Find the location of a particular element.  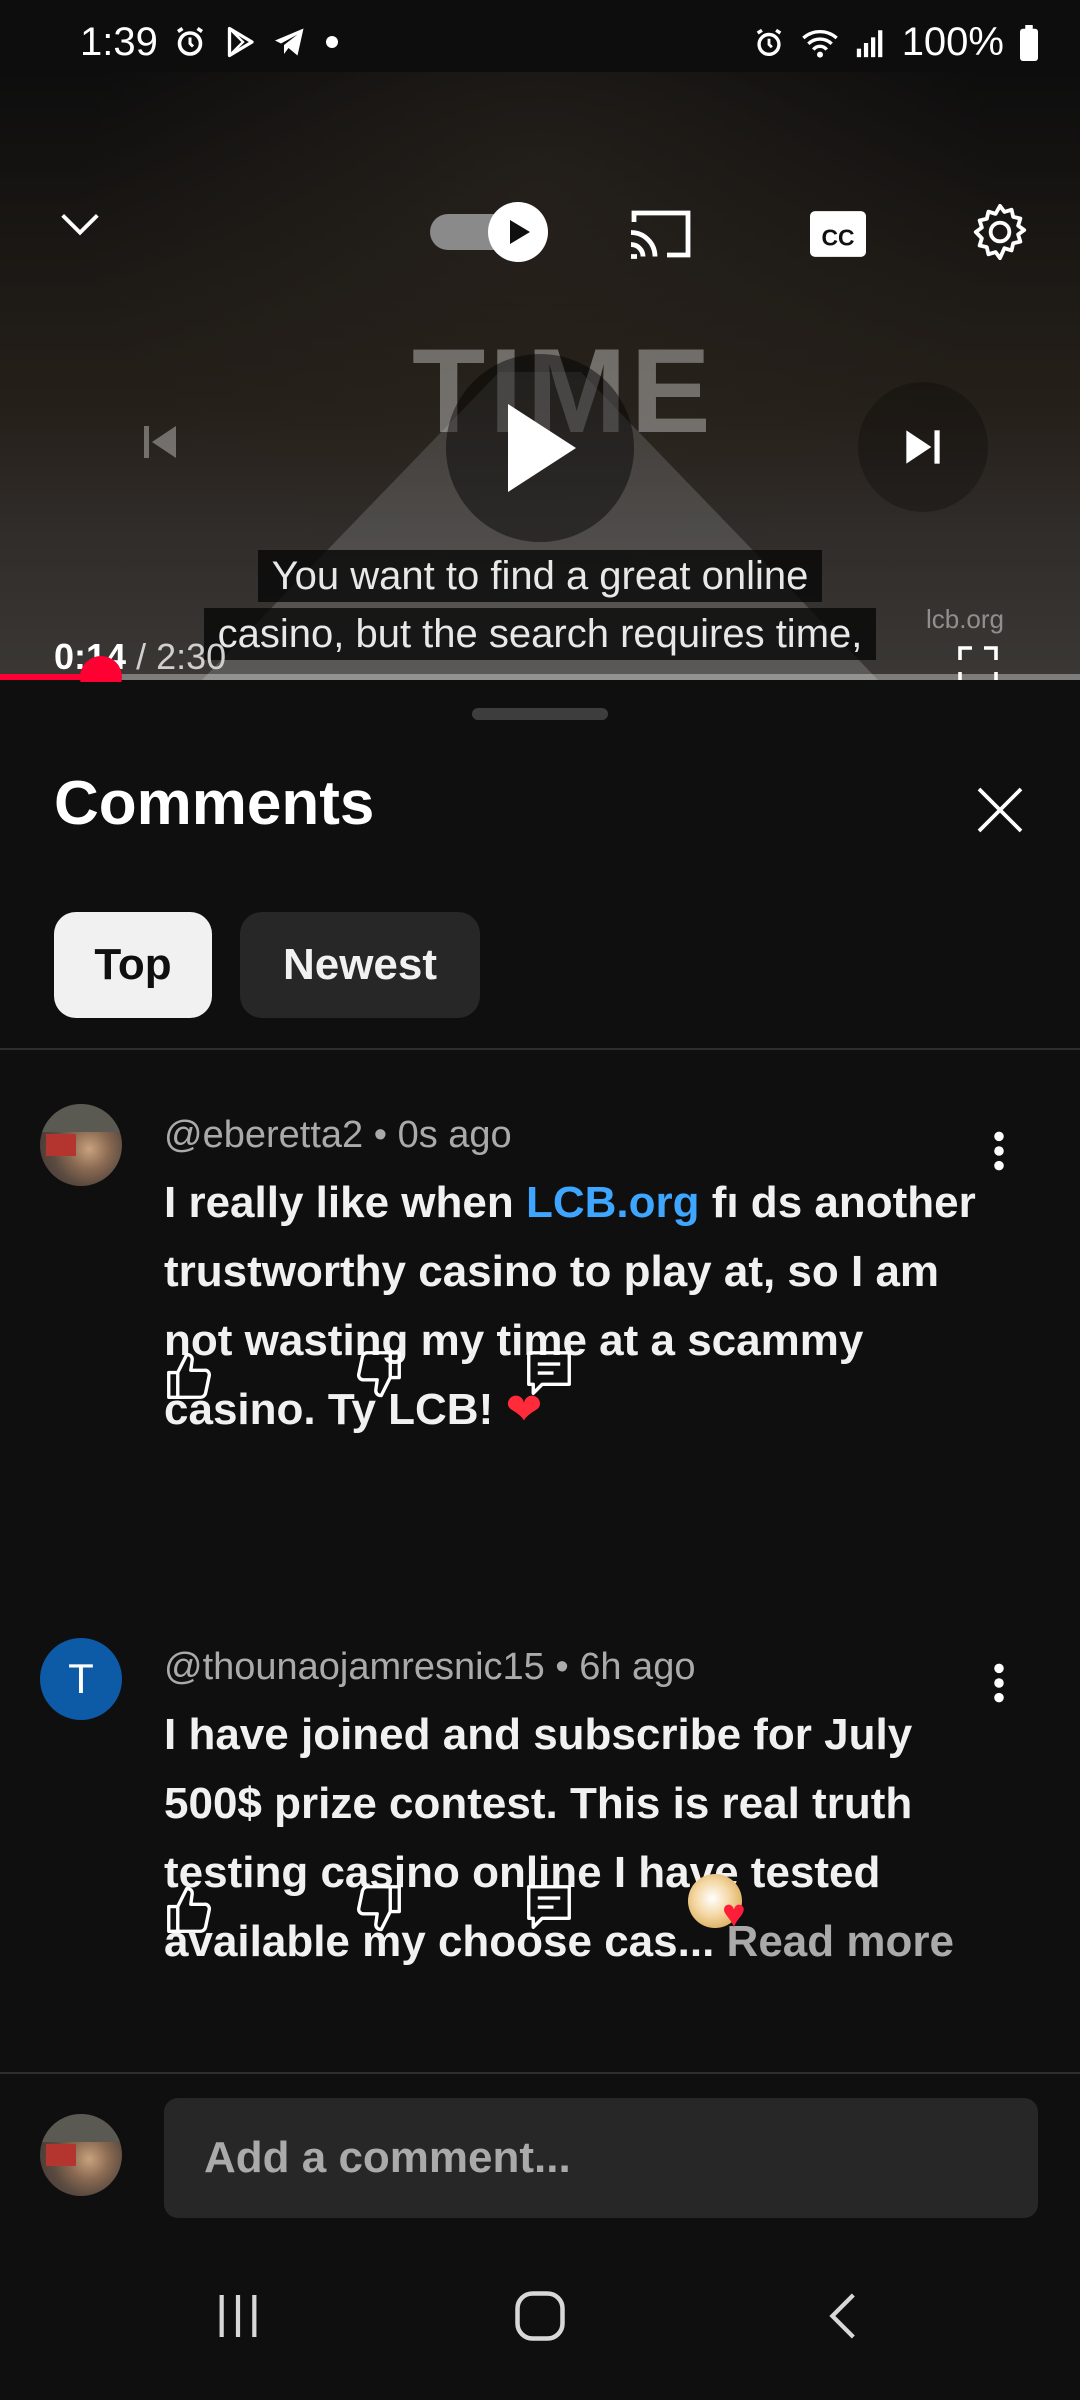

close-icon is located at coordinates (1000, 810).